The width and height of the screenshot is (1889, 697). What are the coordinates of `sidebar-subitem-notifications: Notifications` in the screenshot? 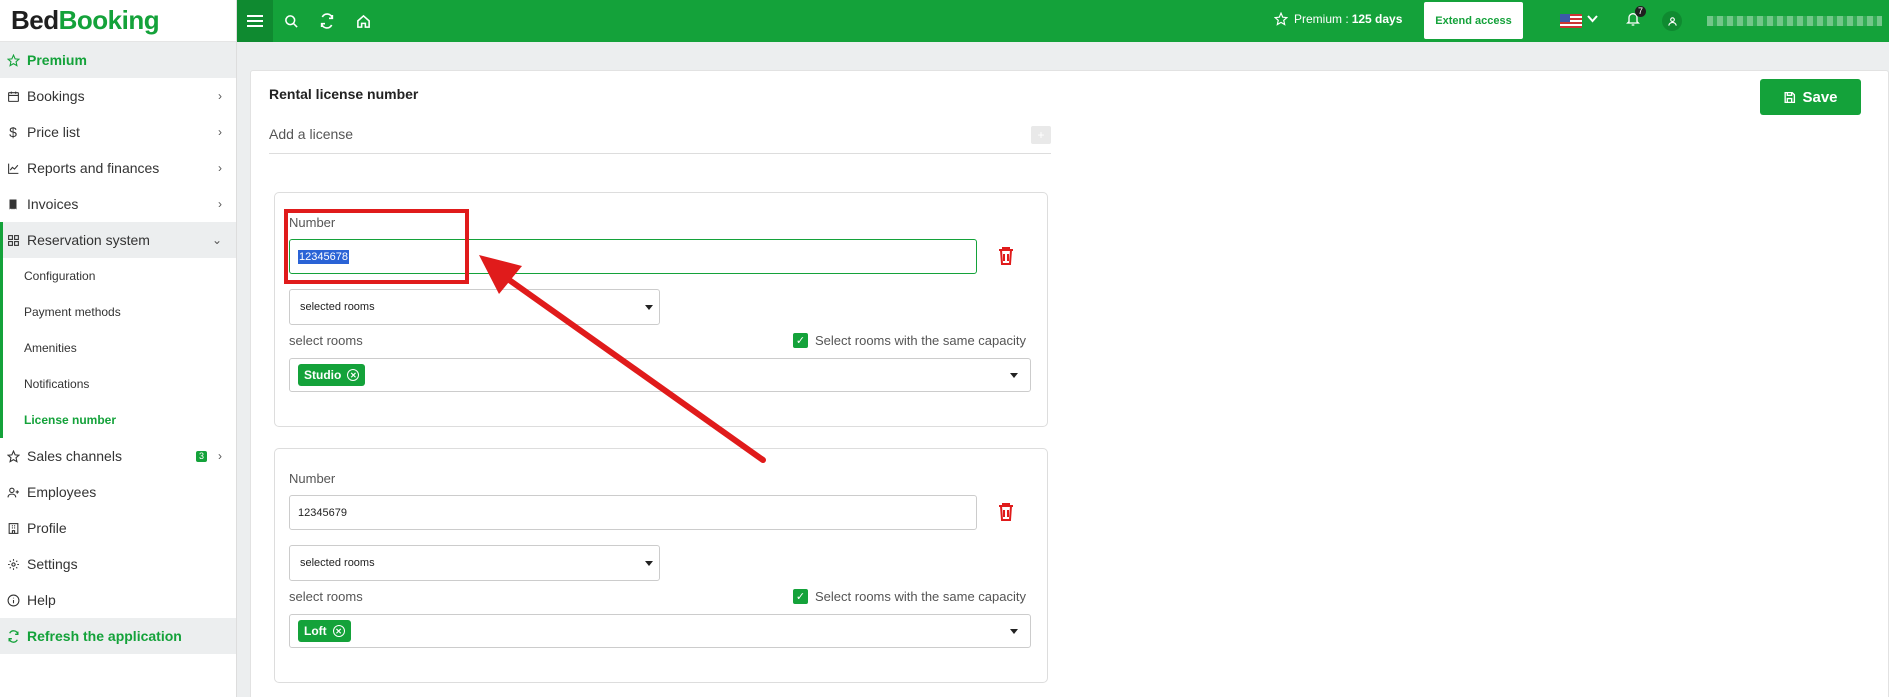 It's located at (119, 384).